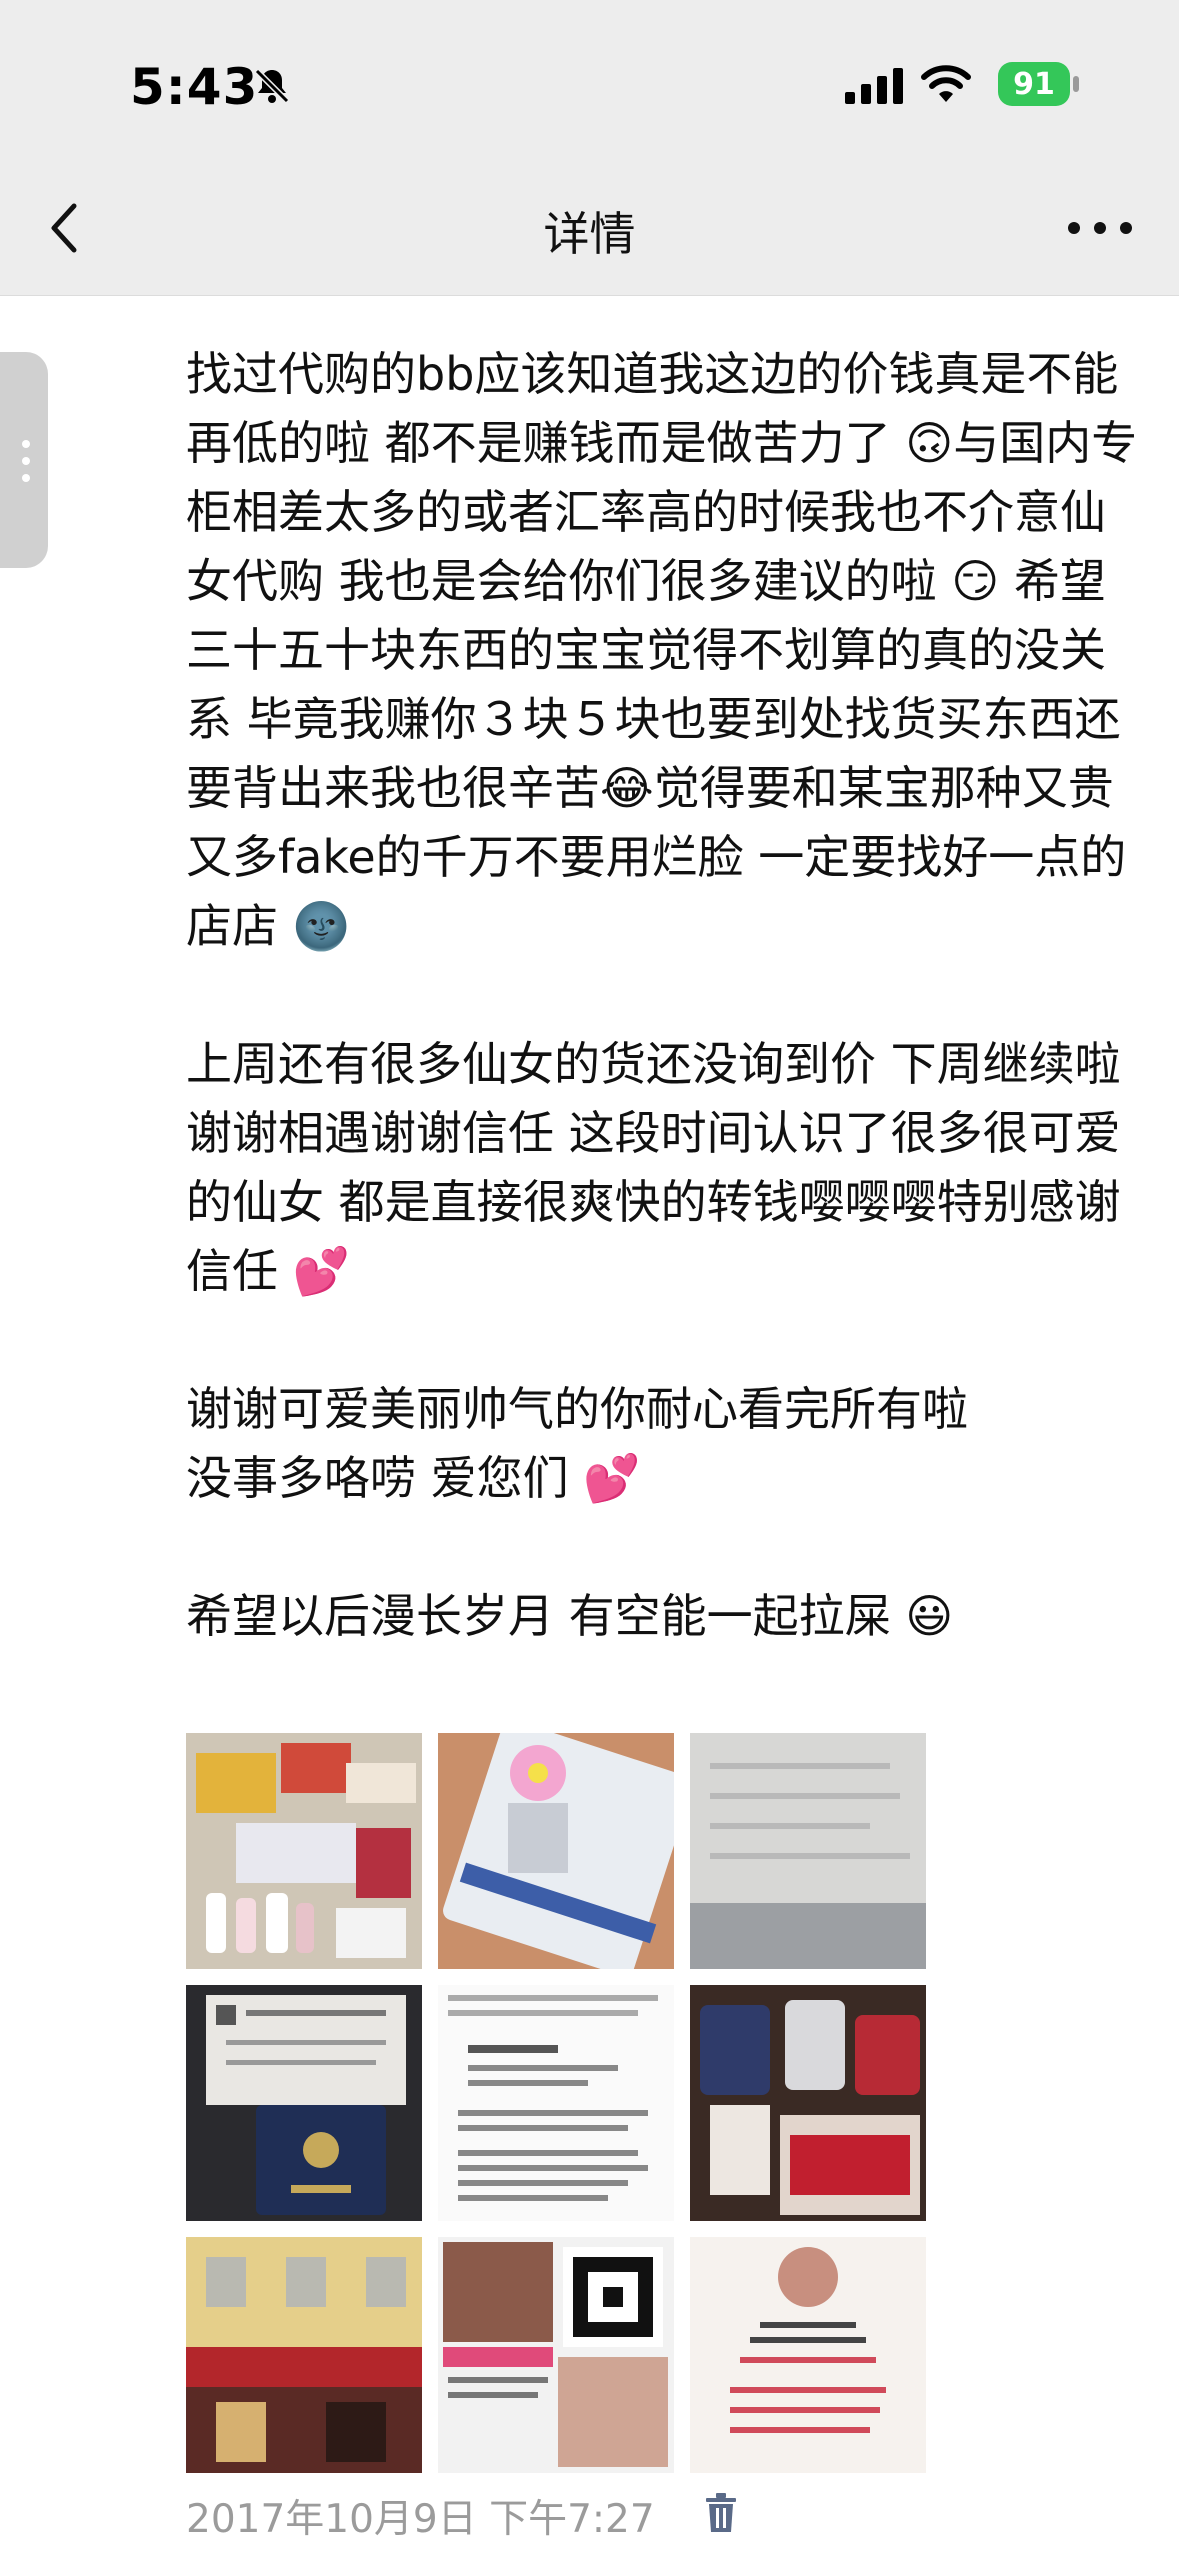 Image resolution: width=1179 pixels, height=2556 pixels. I want to click on photo-profile-card, so click(808, 2355).